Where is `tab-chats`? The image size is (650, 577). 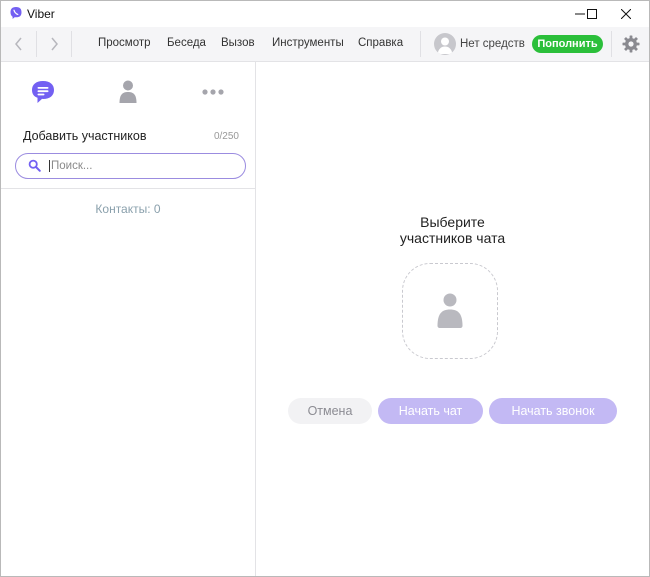
tab-chats is located at coordinates (43, 92).